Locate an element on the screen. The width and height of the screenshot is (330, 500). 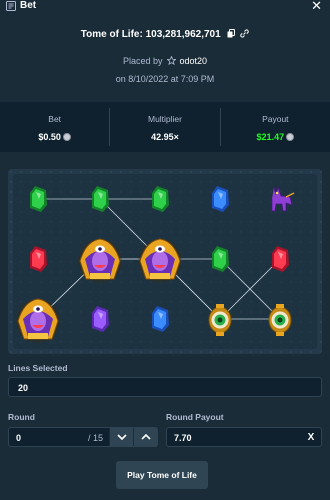
receipt-icon is located at coordinates (11, 6).